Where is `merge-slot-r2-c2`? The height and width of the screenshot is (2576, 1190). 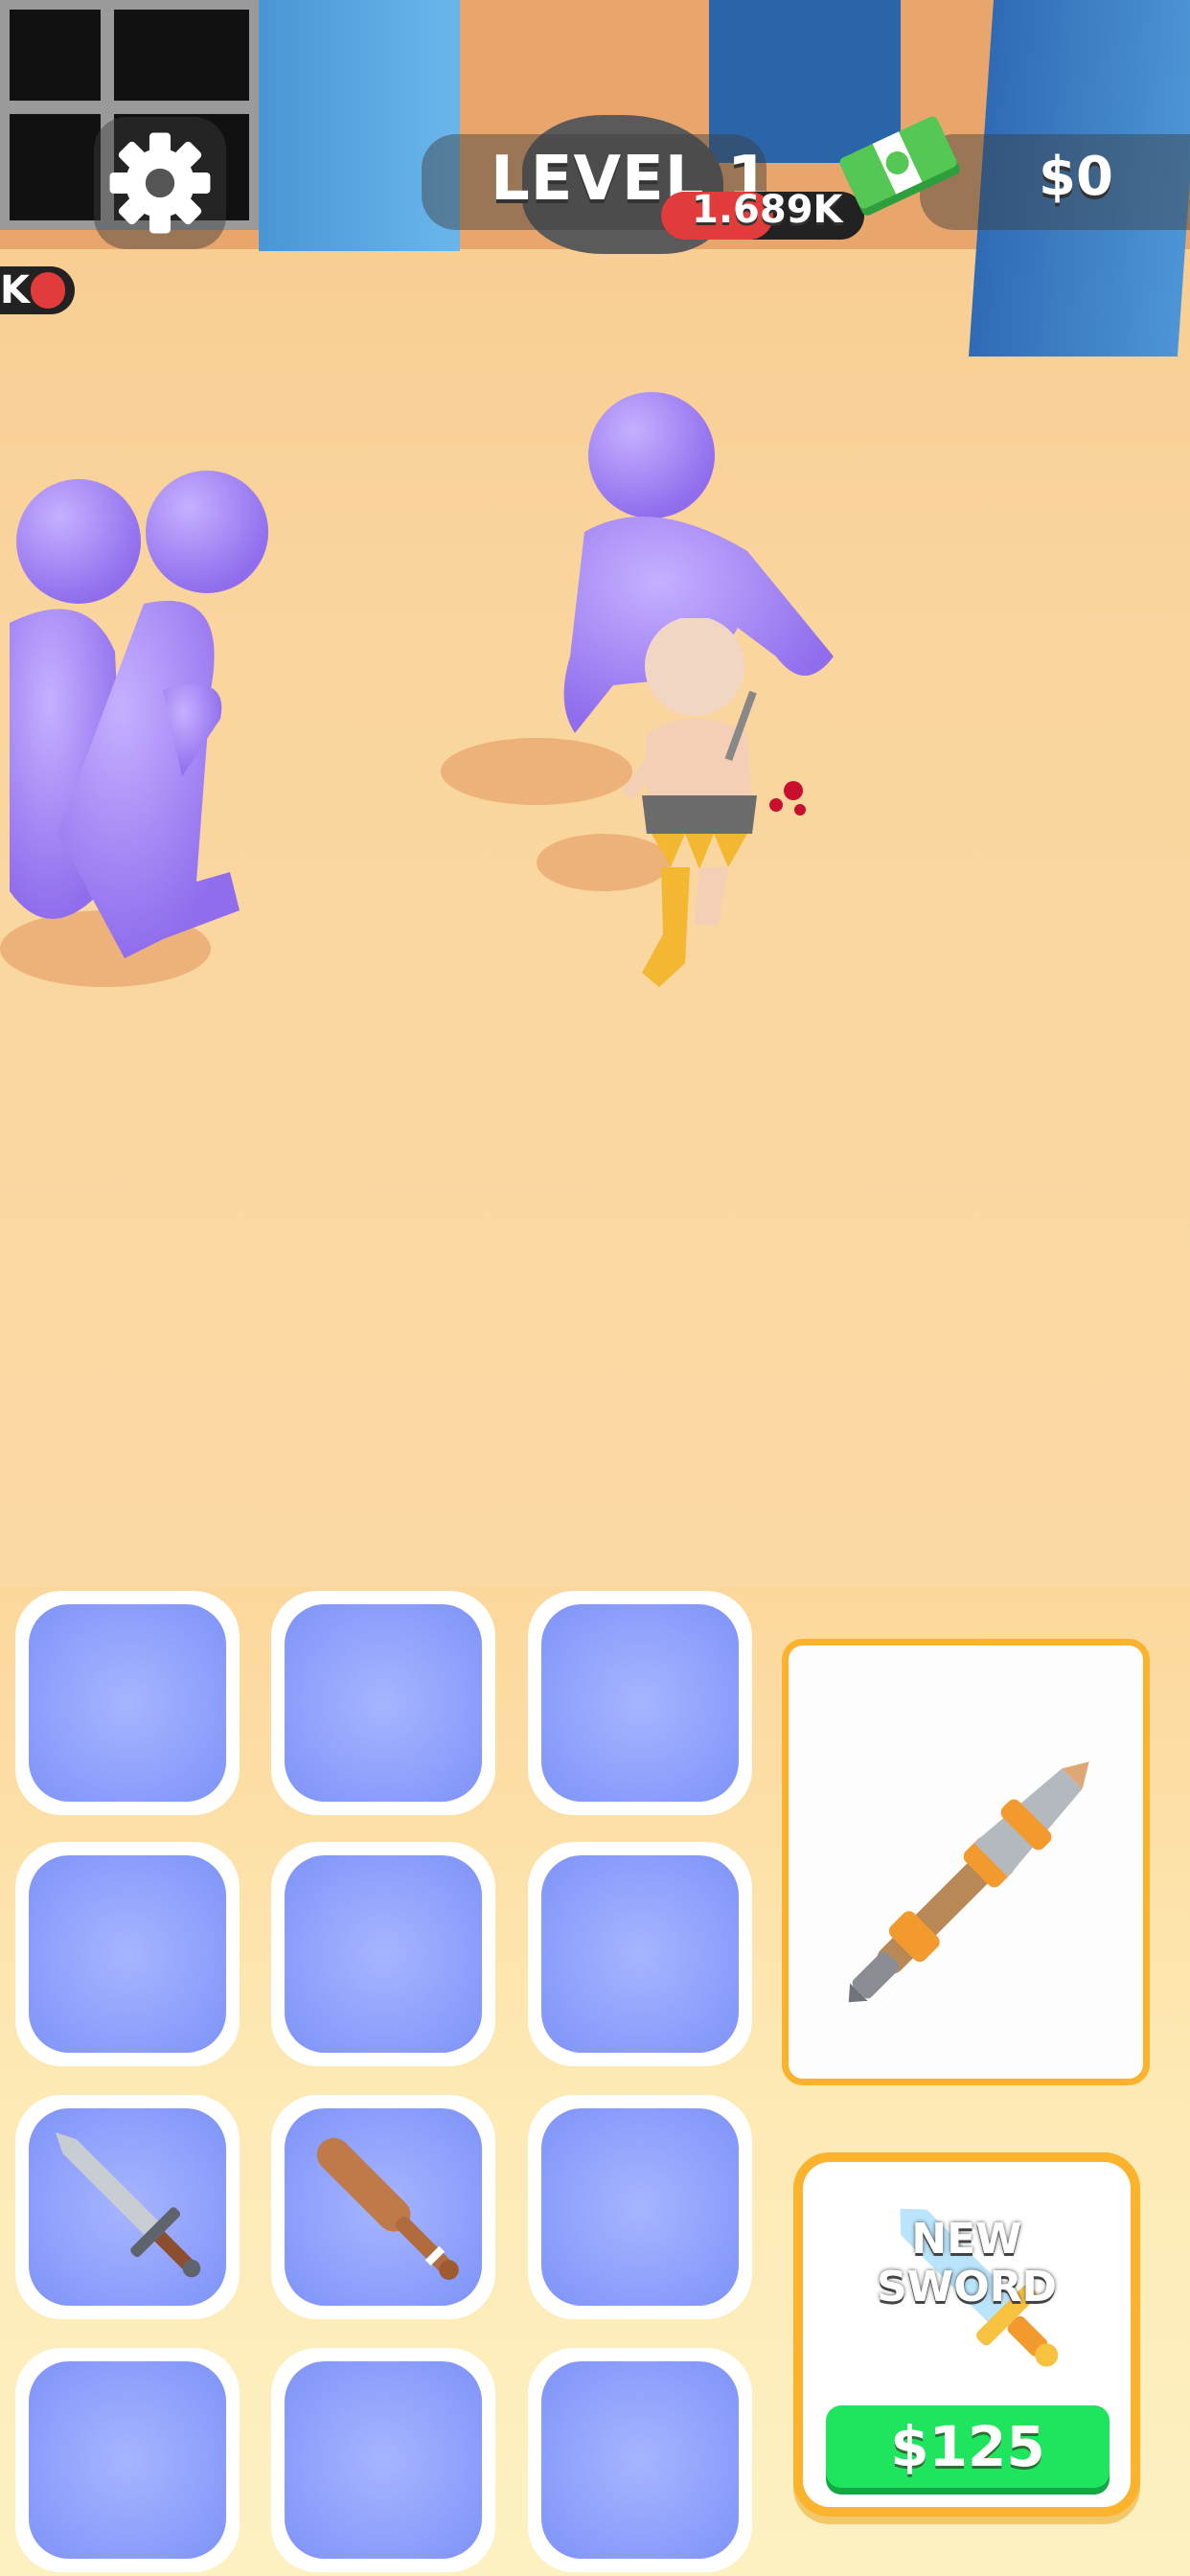
merge-slot-r2-c2 is located at coordinates (383, 1954).